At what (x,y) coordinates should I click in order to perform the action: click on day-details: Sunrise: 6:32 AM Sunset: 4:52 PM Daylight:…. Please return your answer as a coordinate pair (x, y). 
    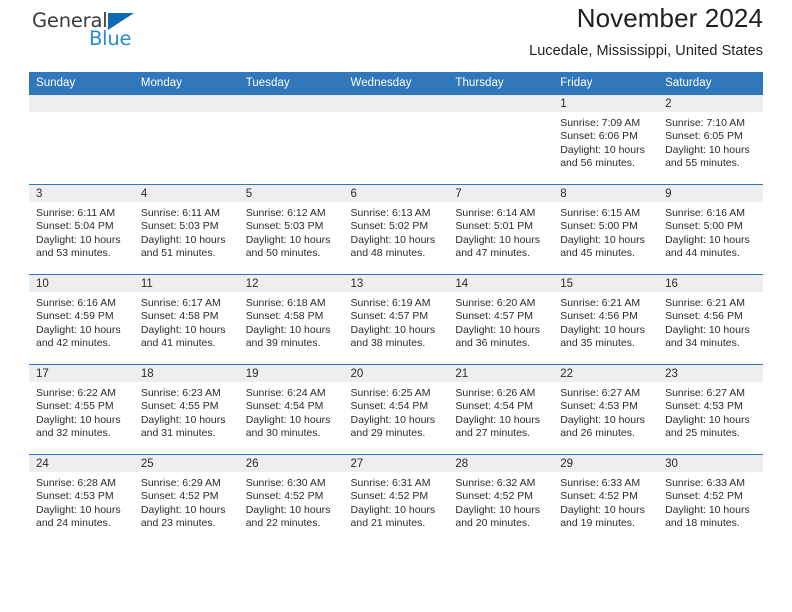
    Looking at the image, I should click on (500, 501).